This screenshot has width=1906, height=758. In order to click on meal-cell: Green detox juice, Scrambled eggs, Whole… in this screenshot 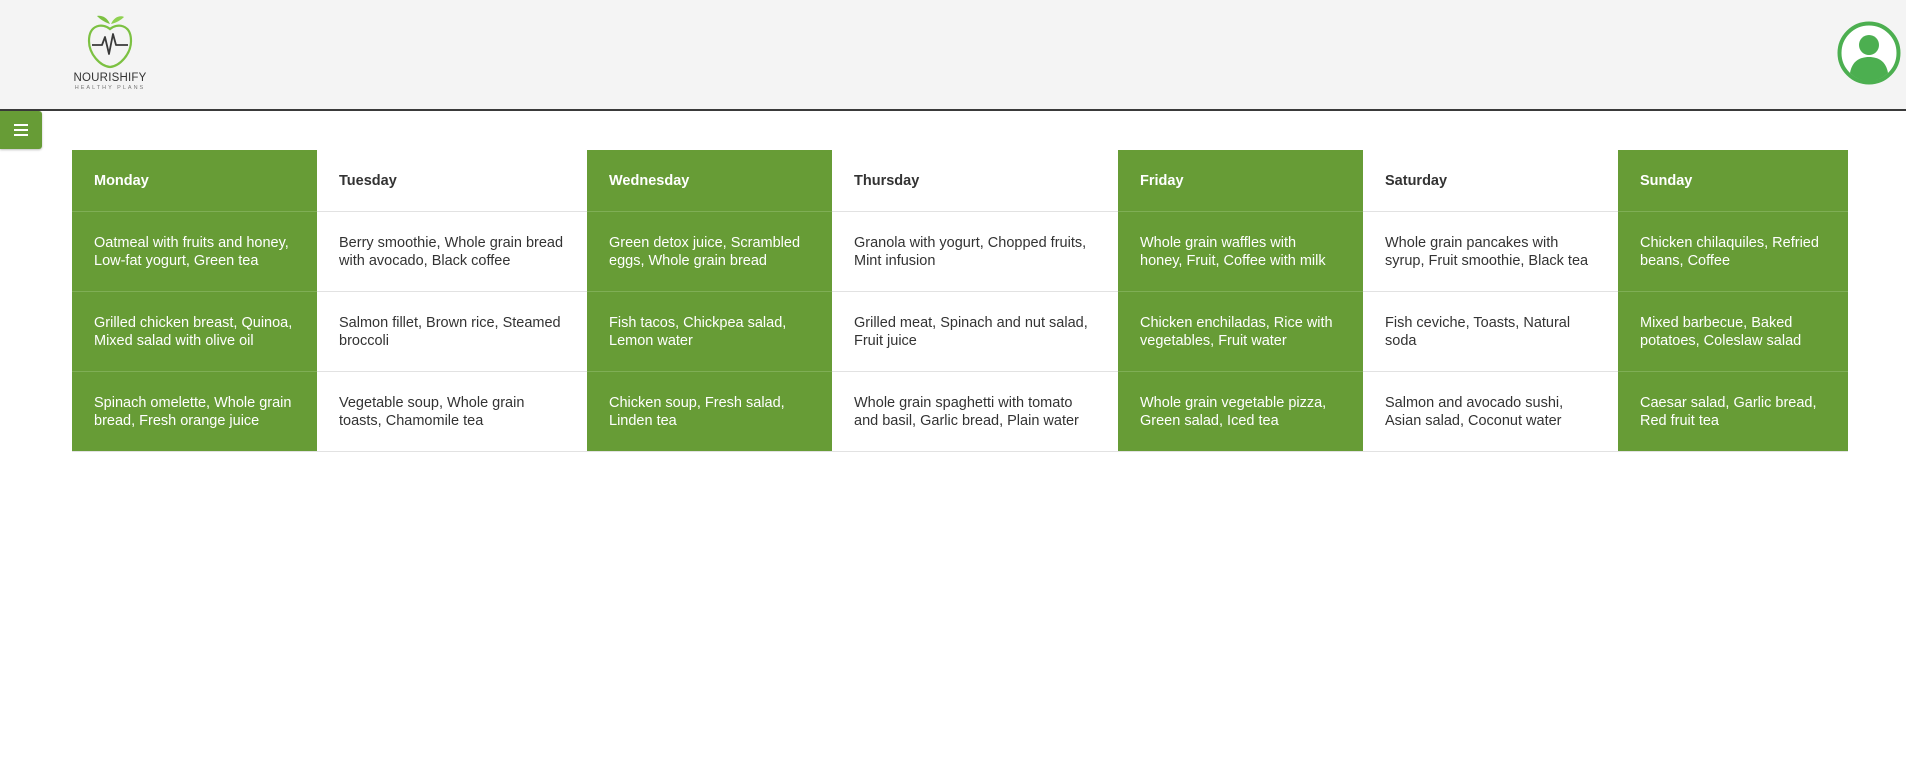, I will do `click(709, 251)`.